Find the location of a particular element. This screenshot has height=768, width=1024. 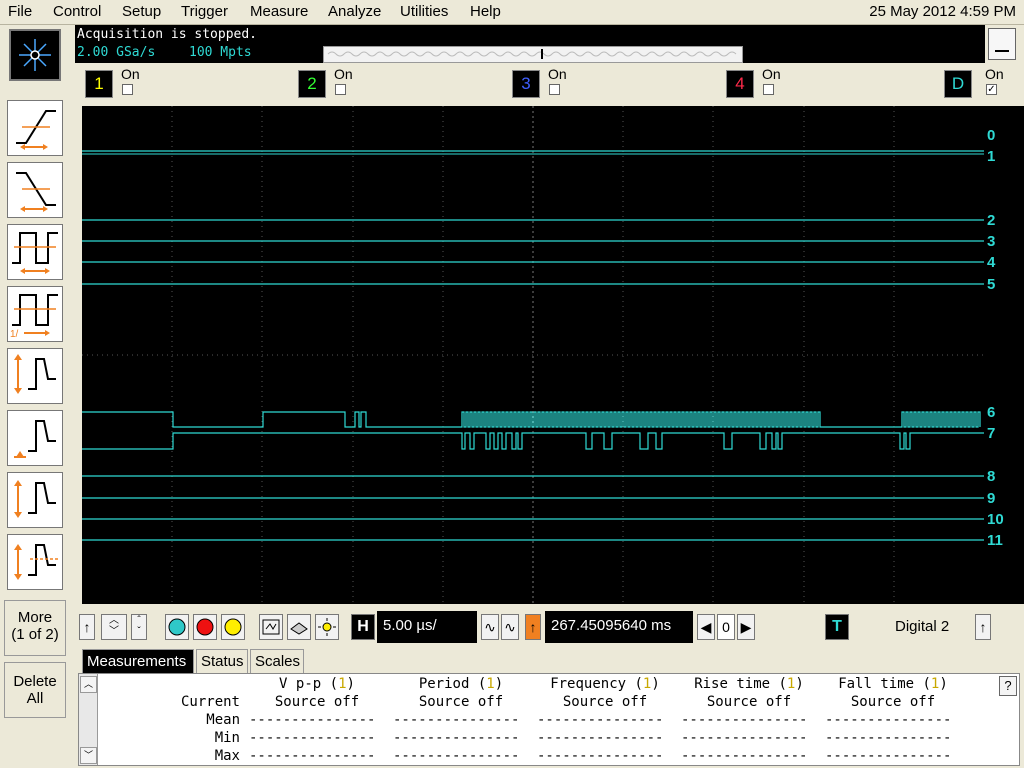

clock: 25 May 2012 4:59 PM is located at coordinates (942, 11).